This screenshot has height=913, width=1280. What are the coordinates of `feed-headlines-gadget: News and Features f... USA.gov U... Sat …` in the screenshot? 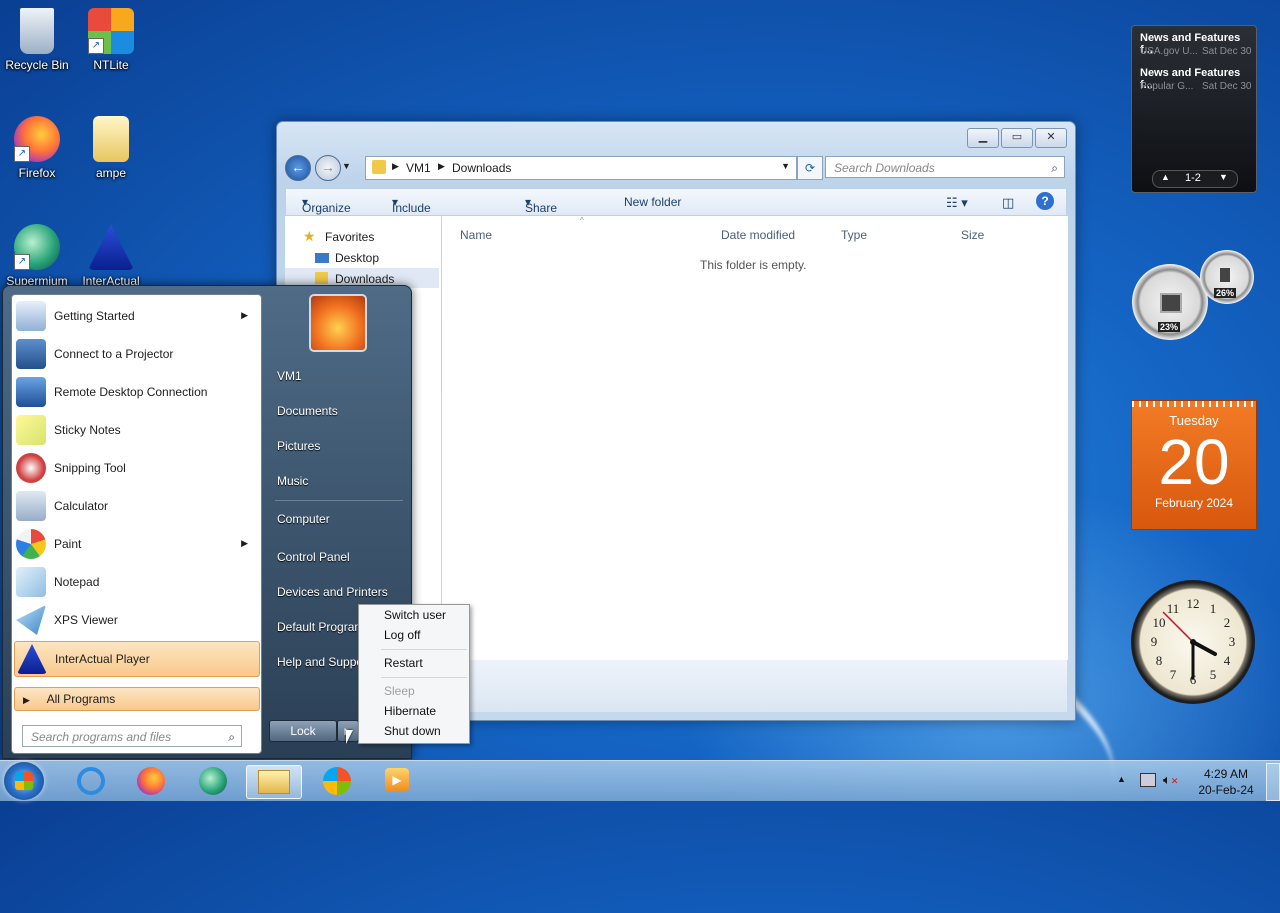 It's located at (1194, 109).